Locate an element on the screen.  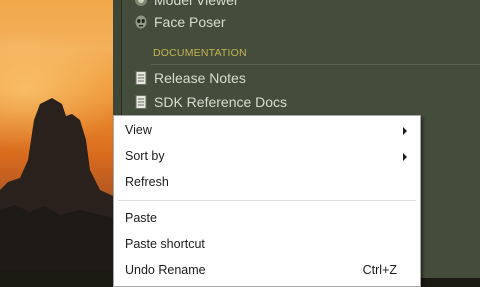
sdk-item-model-viewer: Model Viewer is located at coordinates (186, 5).